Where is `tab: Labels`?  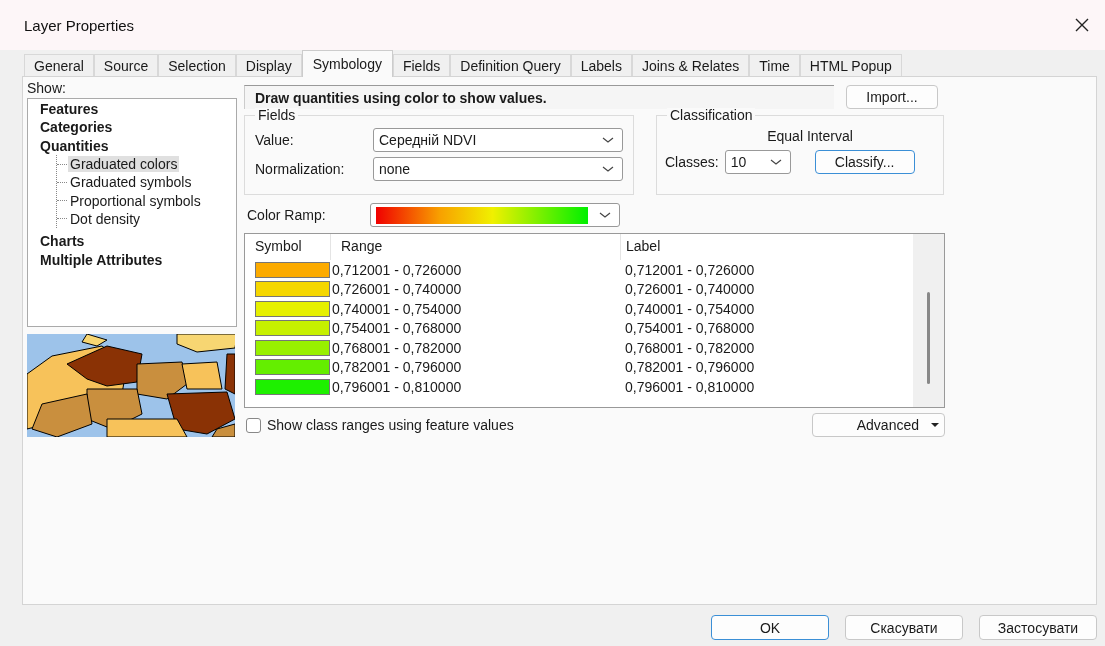 tab: Labels is located at coordinates (601, 65).